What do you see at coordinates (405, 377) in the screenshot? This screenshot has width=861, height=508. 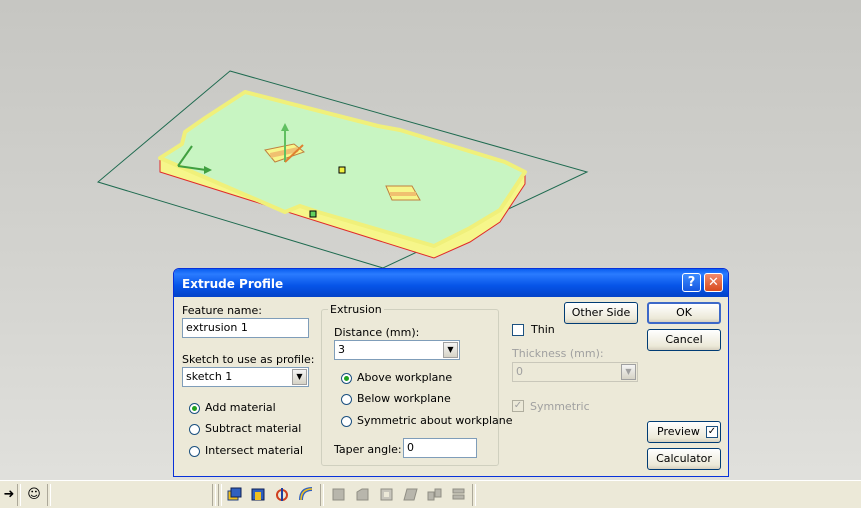 I see `above-workplane-label: Above workplane` at bounding box center [405, 377].